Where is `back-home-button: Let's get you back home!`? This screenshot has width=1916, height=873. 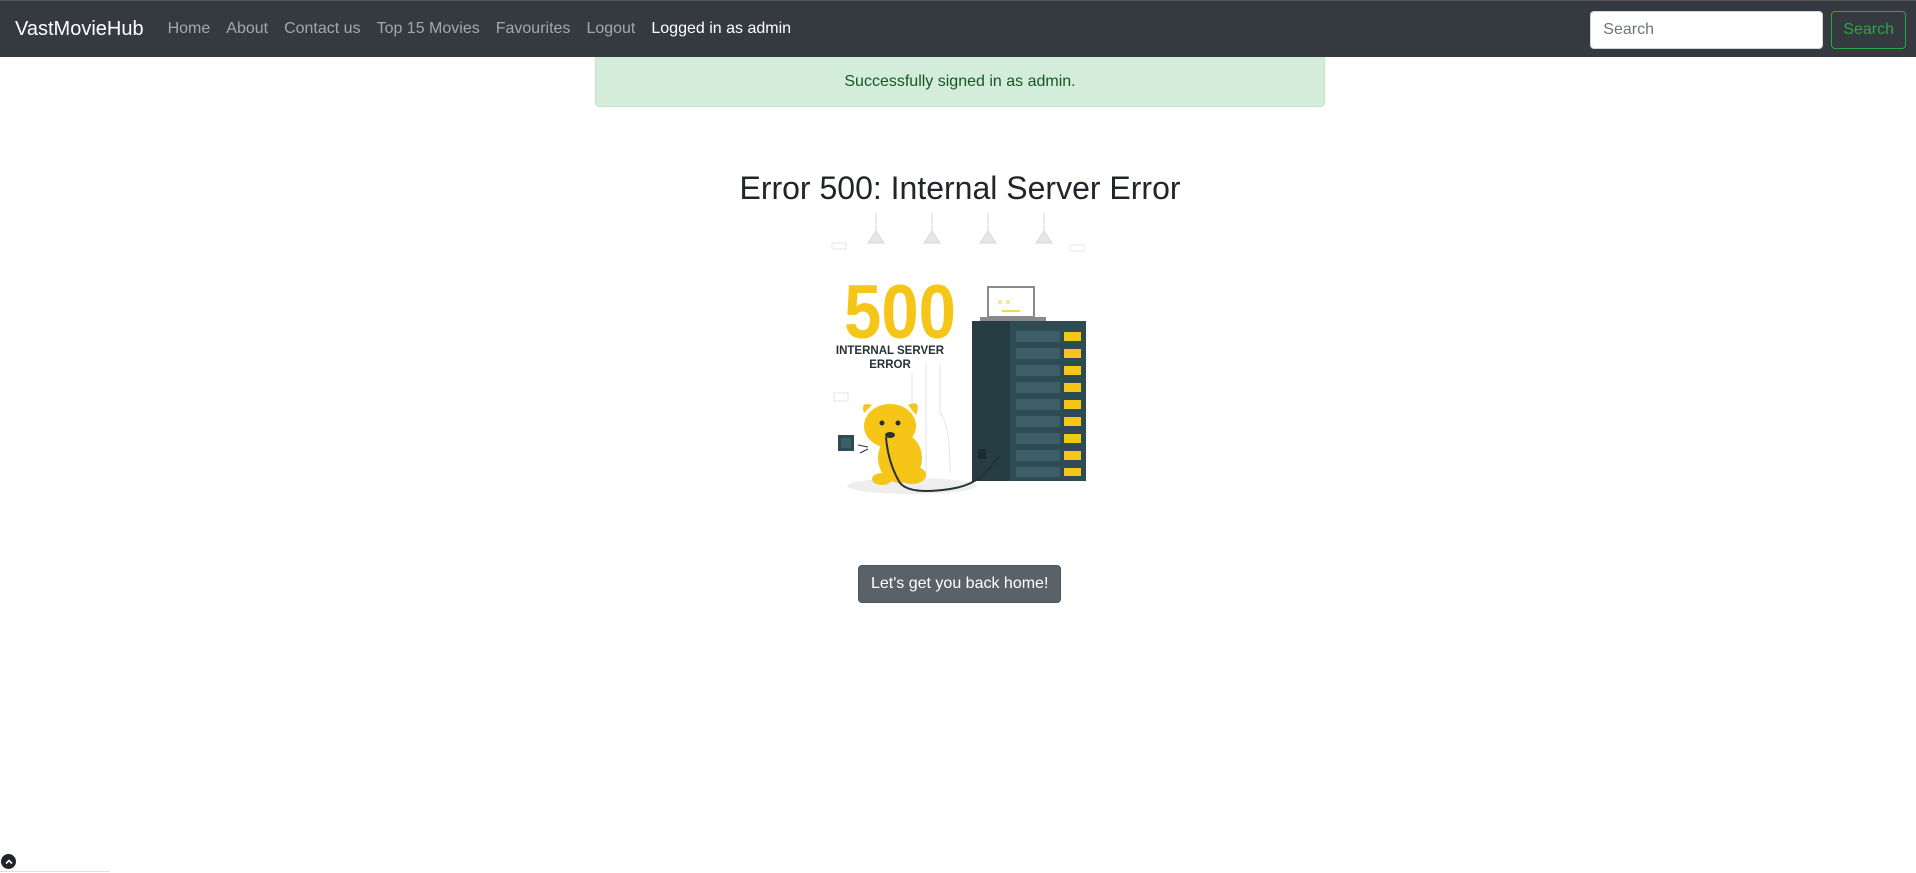
back-home-button: Let's get you back home! is located at coordinates (960, 584).